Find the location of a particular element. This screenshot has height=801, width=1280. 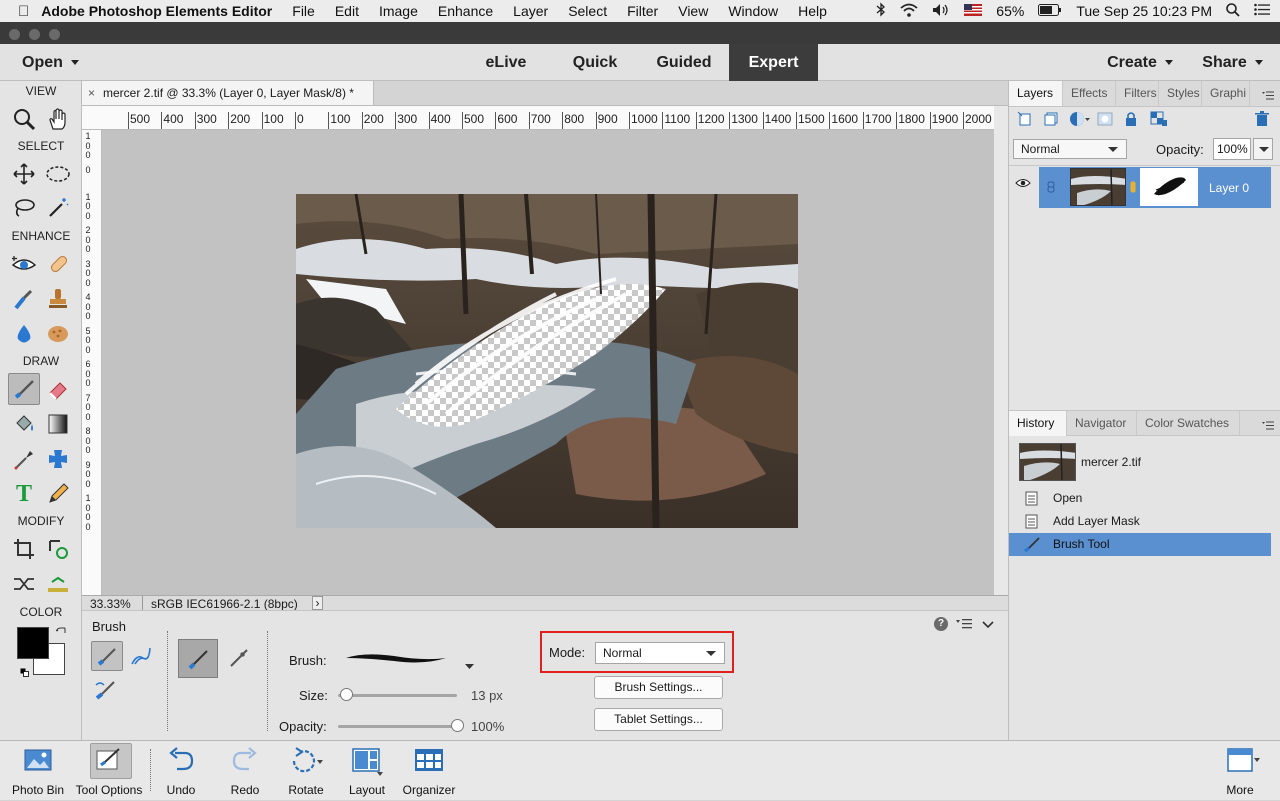

blend-mode-select: Normal is located at coordinates (1070, 149).